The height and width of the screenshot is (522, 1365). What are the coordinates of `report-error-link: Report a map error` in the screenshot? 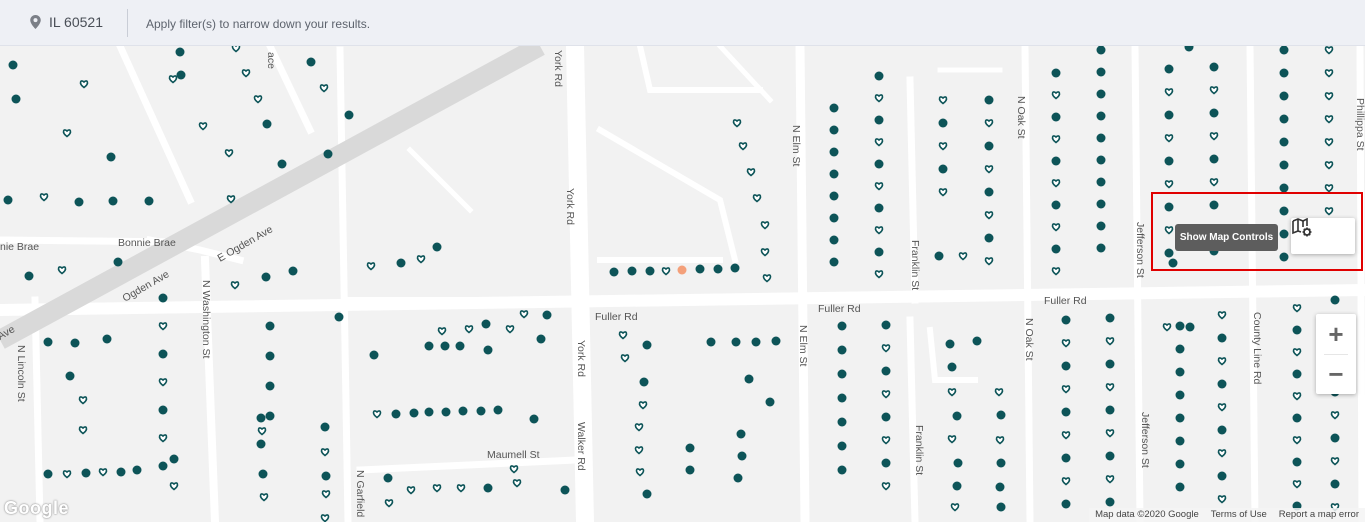 It's located at (1319, 515).